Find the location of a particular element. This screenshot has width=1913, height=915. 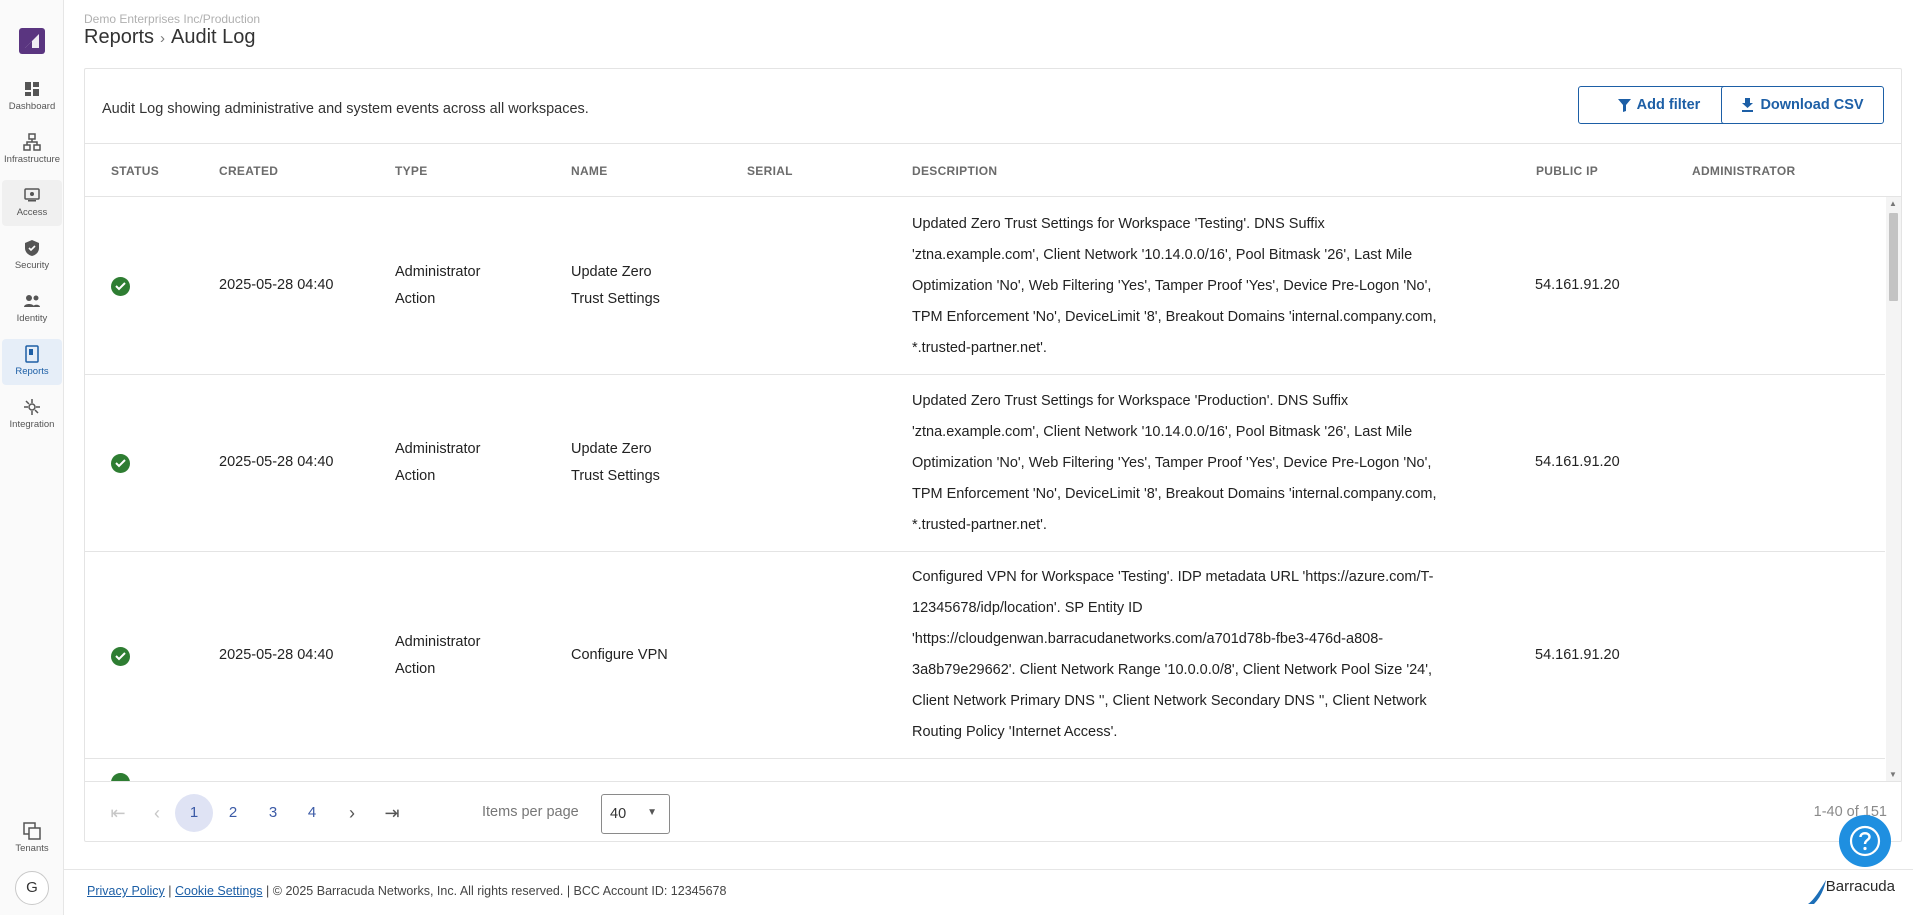

type-line: Administrator is located at coordinates (438, 449).